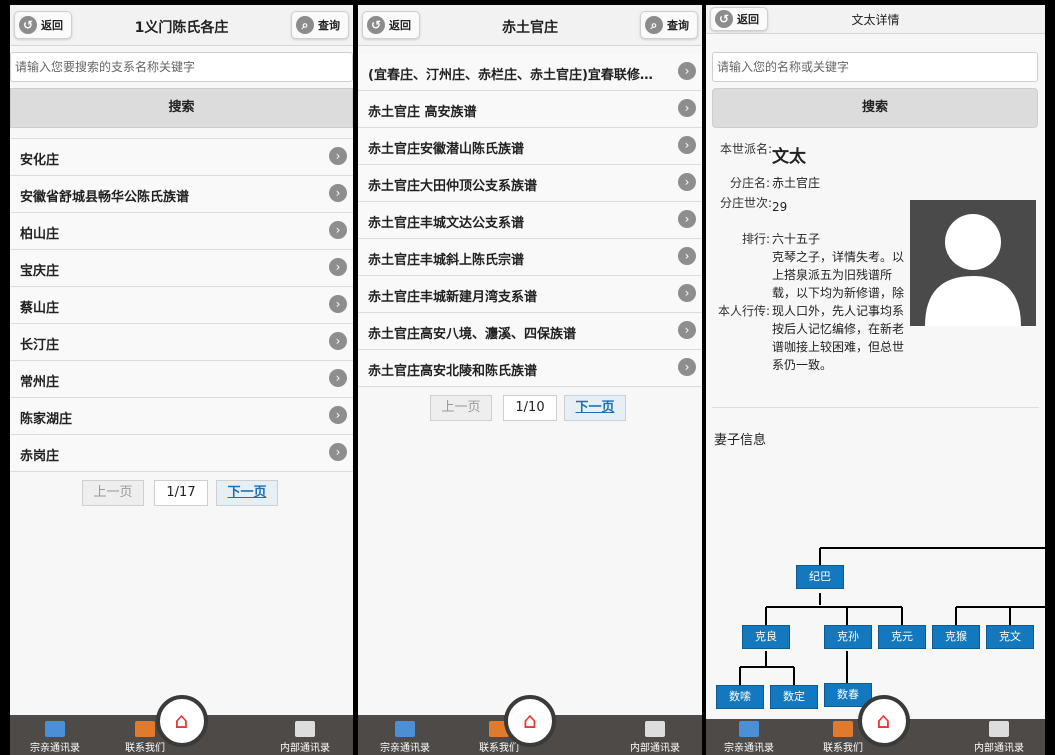  What do you see at coordinates (530, 257) in the screenshot?
I see `list-item: 赤土官庄丰城斜上陈氏宗谱 ›` at bounding box center [530, 257].